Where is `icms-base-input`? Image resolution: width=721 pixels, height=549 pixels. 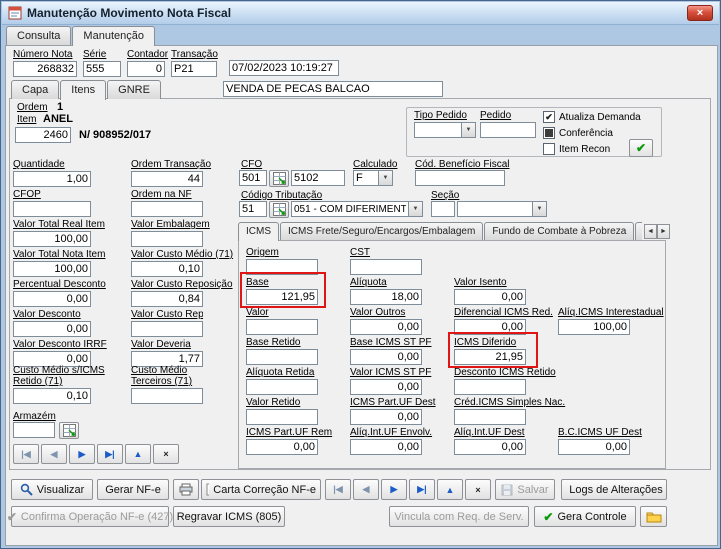 icms-base-input is located at coordinates (282, 297).